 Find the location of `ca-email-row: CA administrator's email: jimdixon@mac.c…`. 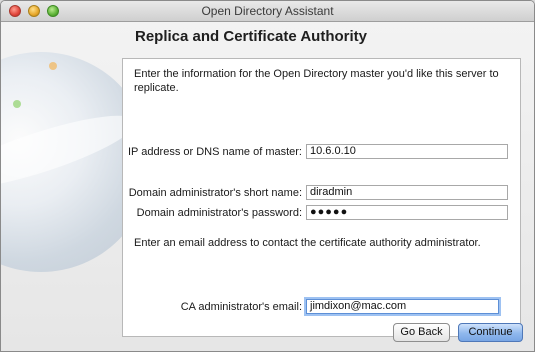

ca-email-row: CA administrator's email: jimdixon@mac.c… is located at coordinates (321, 307).